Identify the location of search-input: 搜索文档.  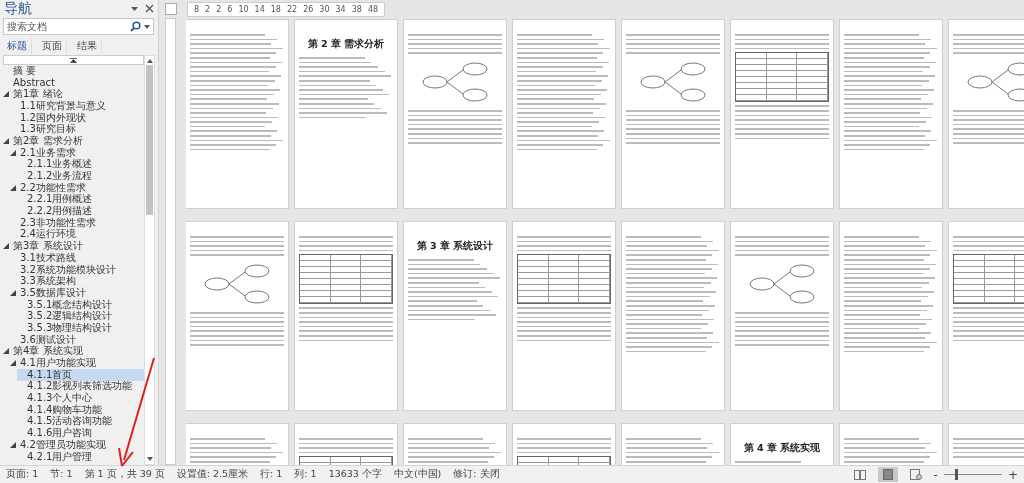
(67, 26).